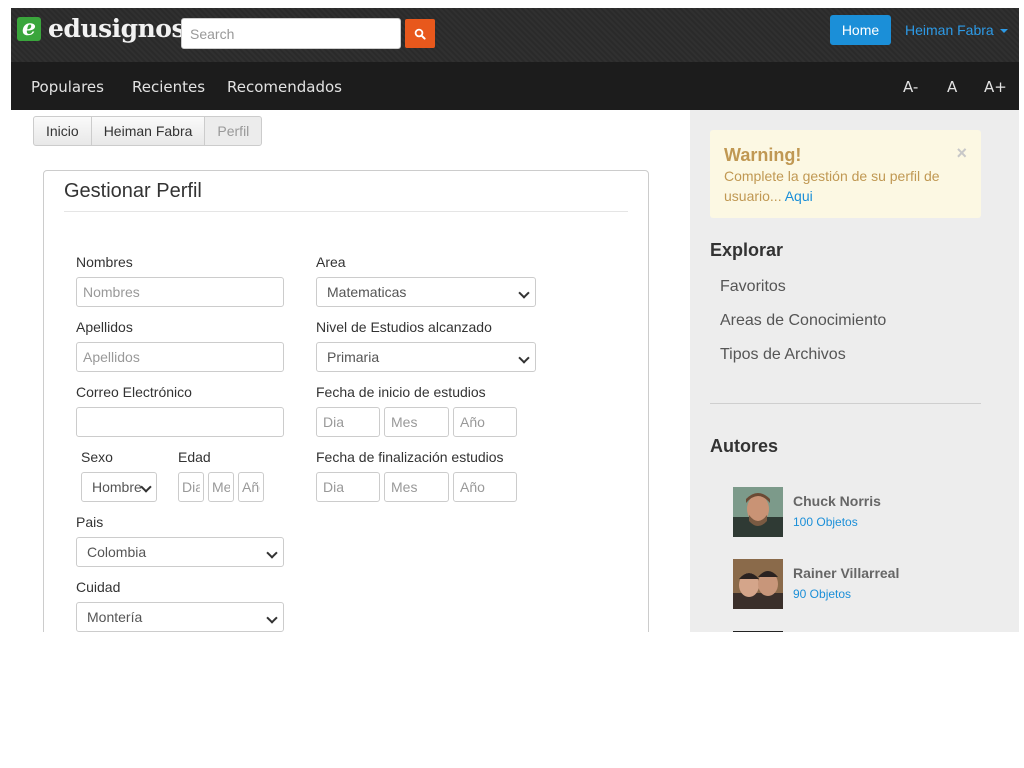 This screenshot has width=1024, height=768. I want to click on main-navbar: Populares Recientes Recomendados A- A A+, so click(515, 86).